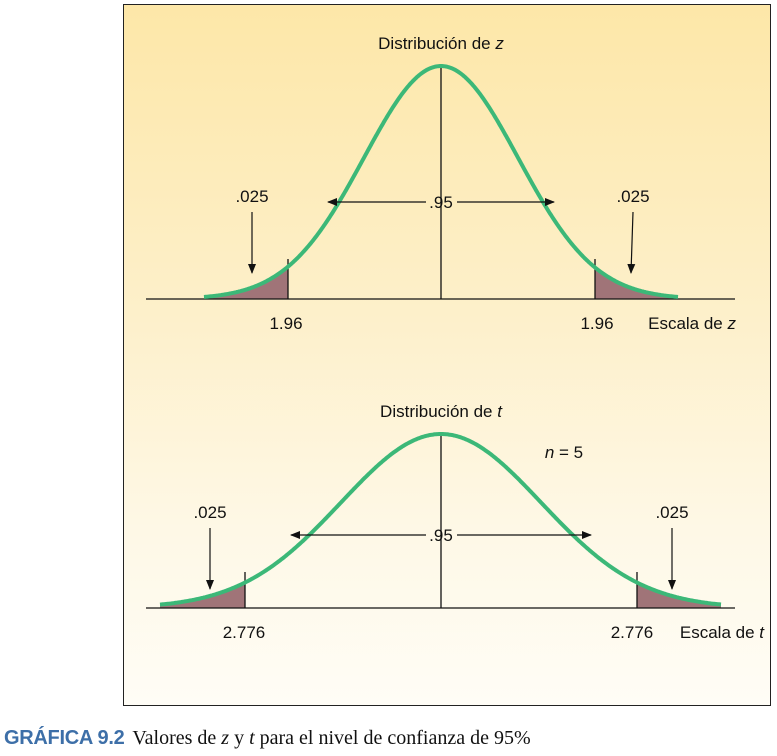 This screenshot has width=777, height=756. Describe the element at coordinates (209, 512) in the screenshot. I see `t-left-tail-label: .025` at that location.